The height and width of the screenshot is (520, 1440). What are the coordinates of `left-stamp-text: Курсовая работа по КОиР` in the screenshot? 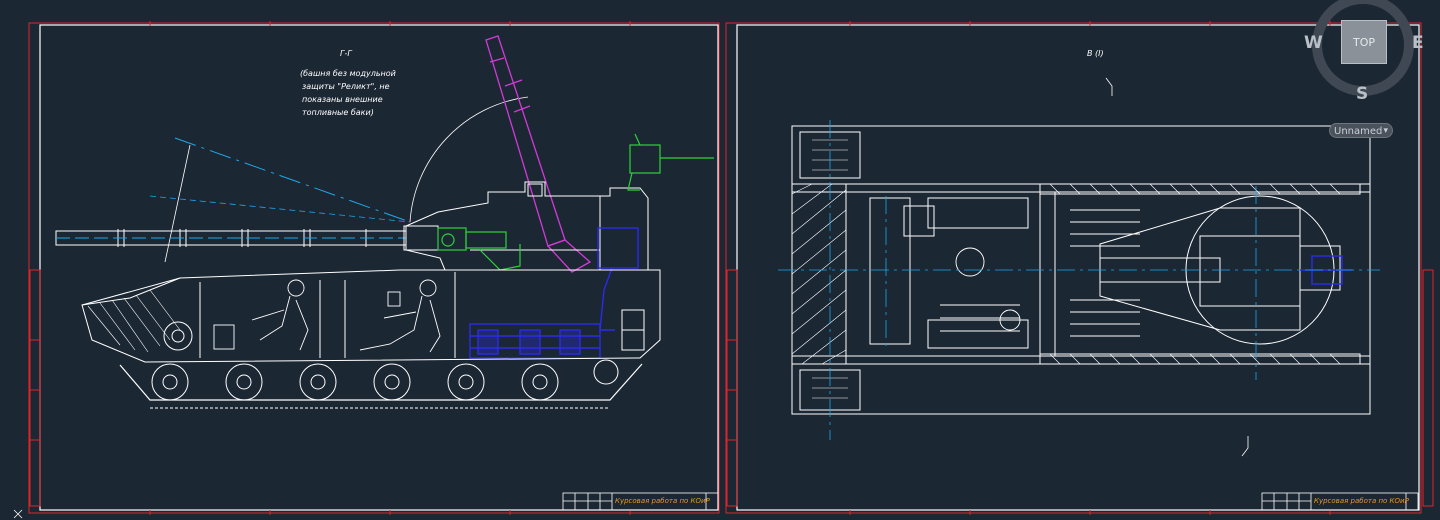 It's located at (663, 501).